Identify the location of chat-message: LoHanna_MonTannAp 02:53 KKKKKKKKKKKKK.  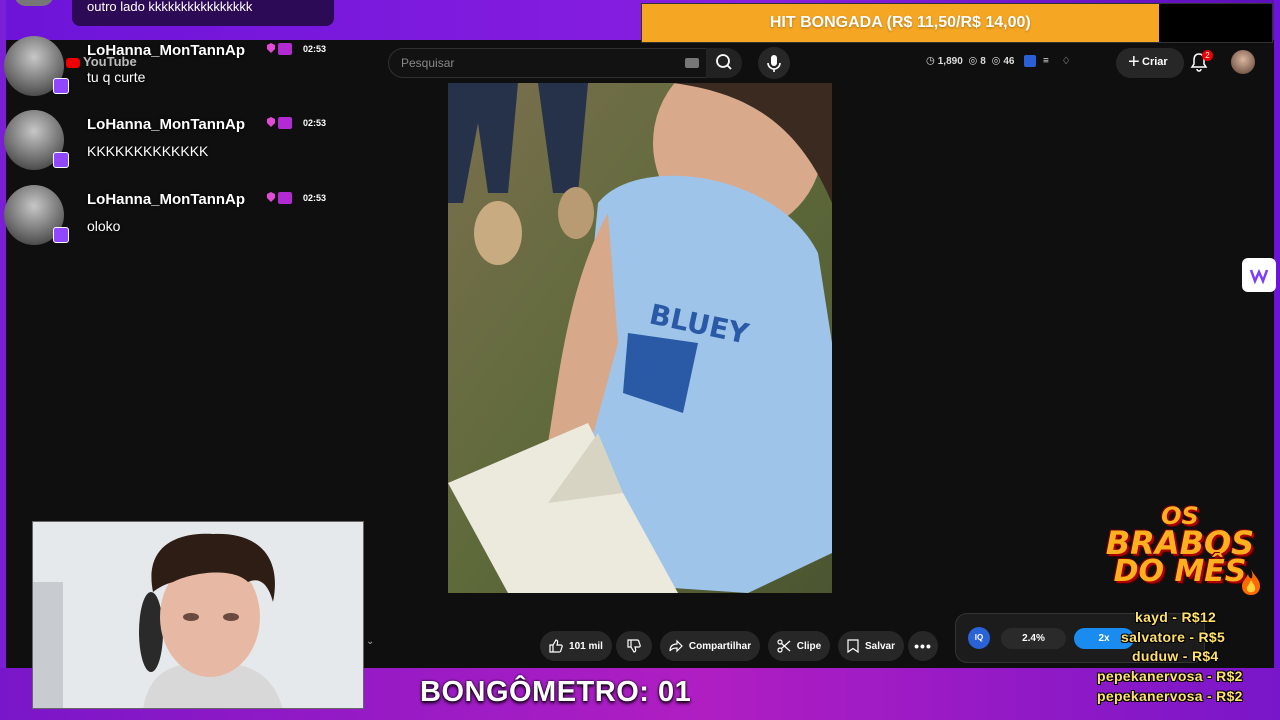
(170, 145).